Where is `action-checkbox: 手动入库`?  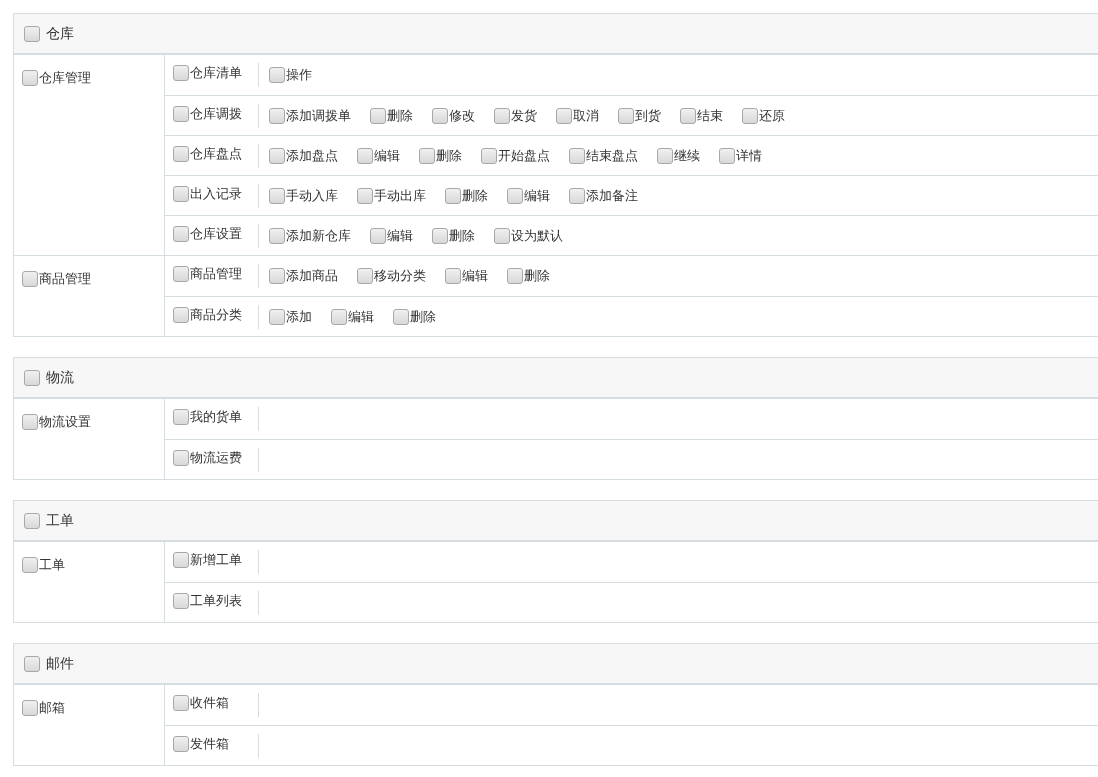 action-checkbox: 手动入库 is located at coordinates (303, 195).